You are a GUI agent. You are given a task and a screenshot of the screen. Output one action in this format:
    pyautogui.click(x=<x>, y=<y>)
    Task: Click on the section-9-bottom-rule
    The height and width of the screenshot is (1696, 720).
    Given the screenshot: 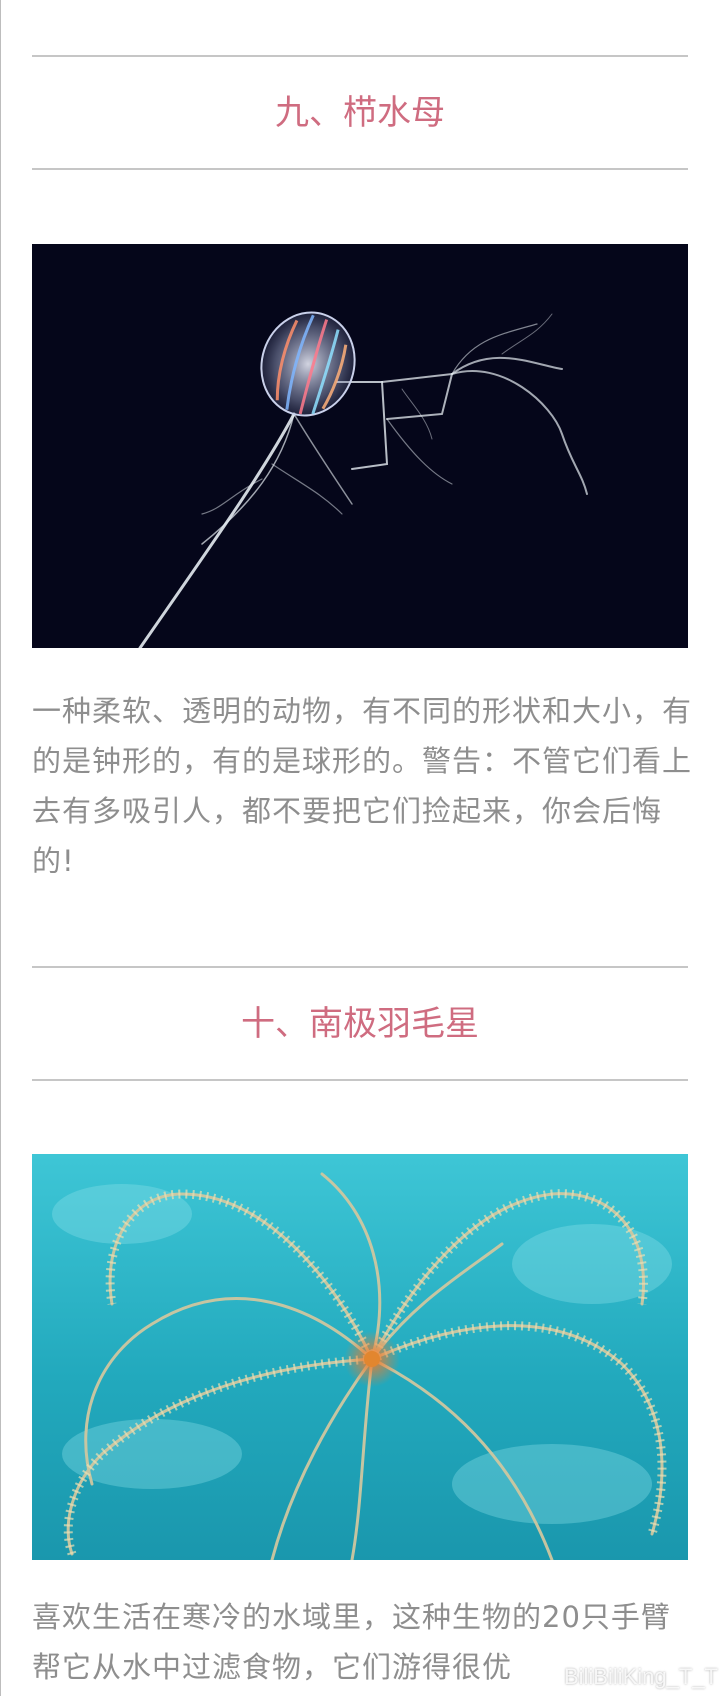 What is the action you would take?
    pyautogui.click(x=360, y=169)
    